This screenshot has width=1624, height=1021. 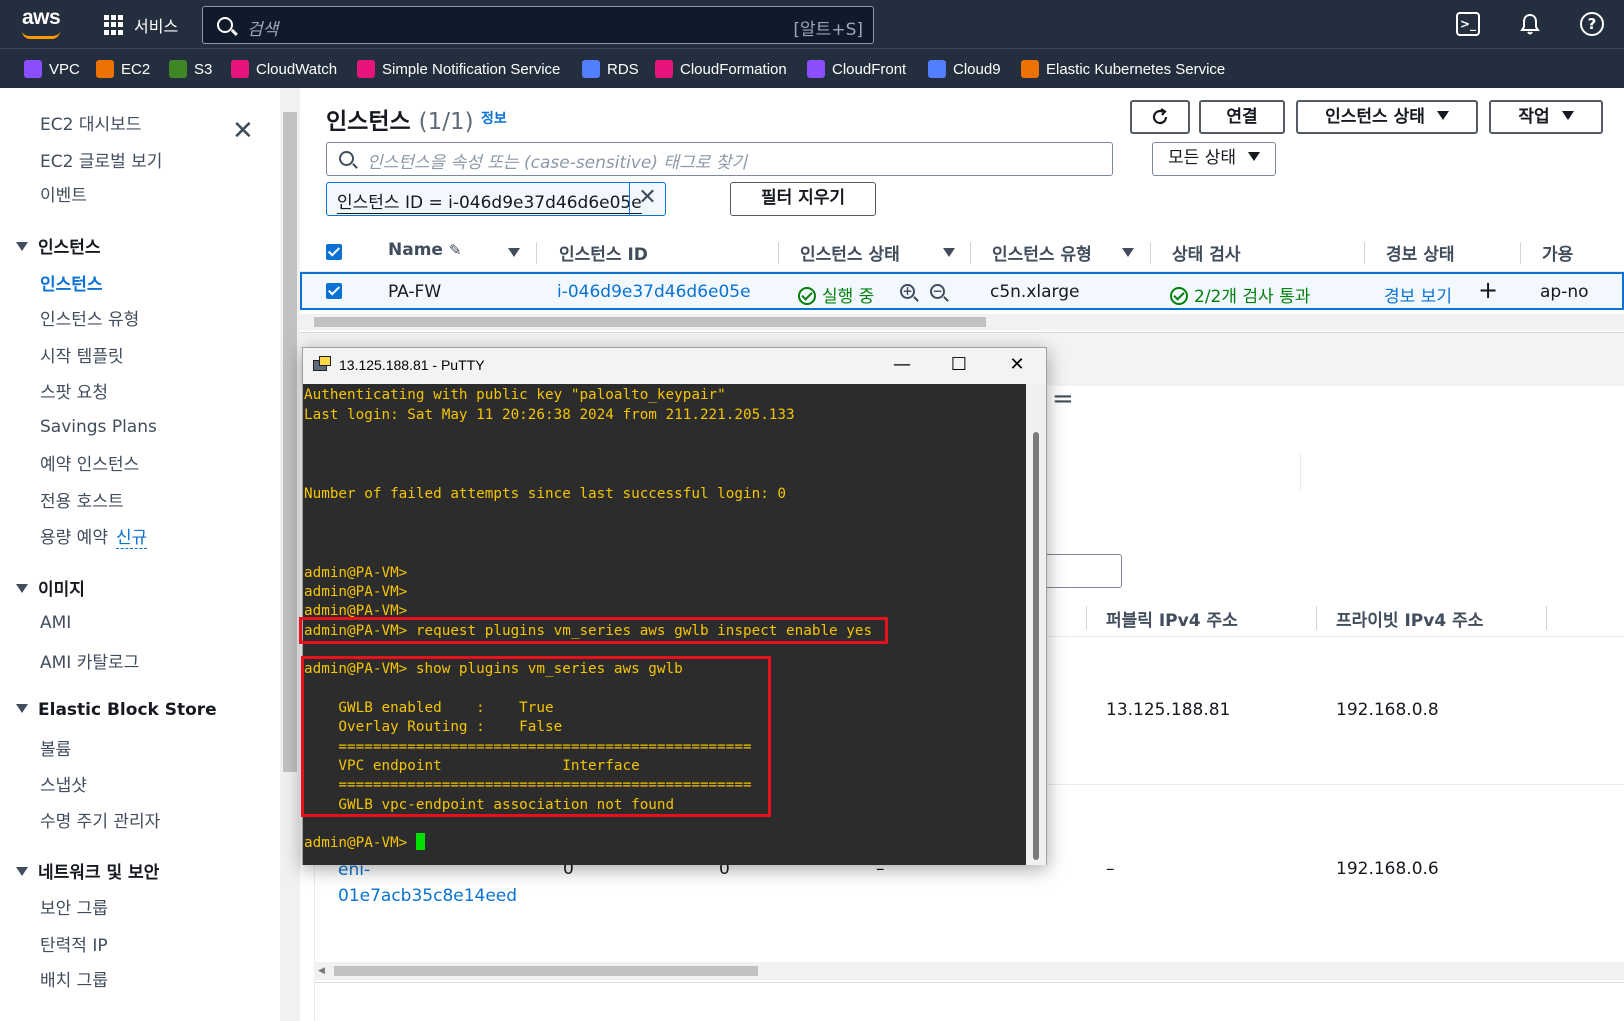 I want to click on column-private-ipv4: 프라이빗 IPv4 주소, so click(x=1409, y=618).